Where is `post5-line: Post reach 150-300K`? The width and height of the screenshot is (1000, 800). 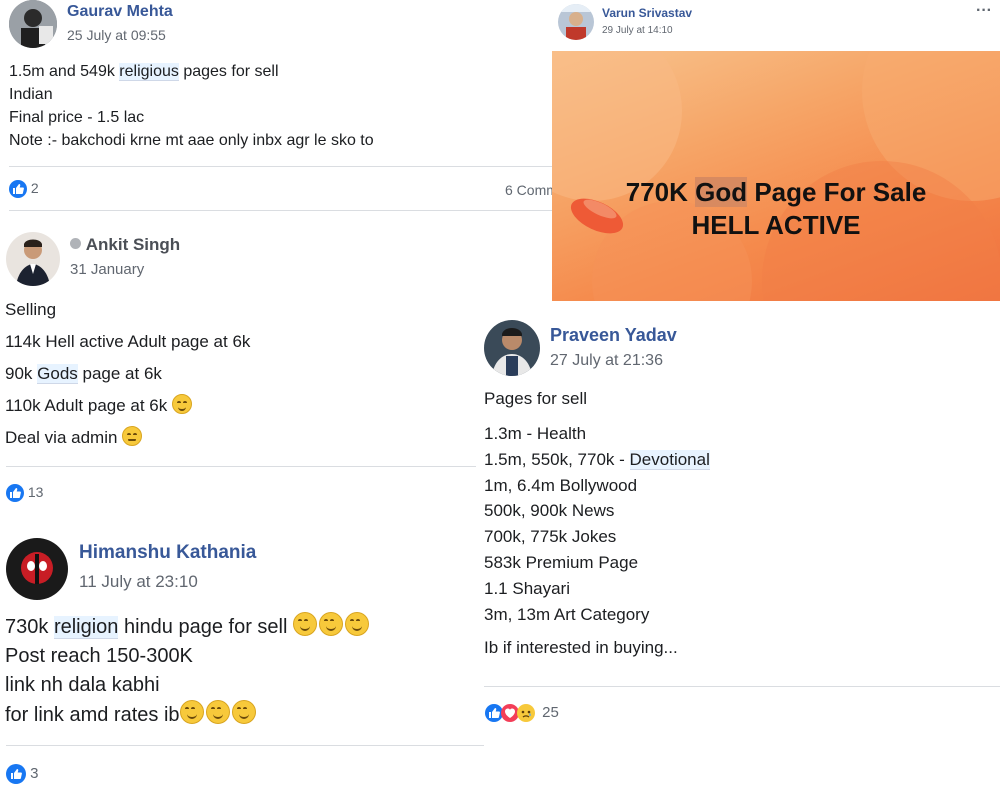 post5-line: Post reach 150-300K is located at coordinates (99, 656).